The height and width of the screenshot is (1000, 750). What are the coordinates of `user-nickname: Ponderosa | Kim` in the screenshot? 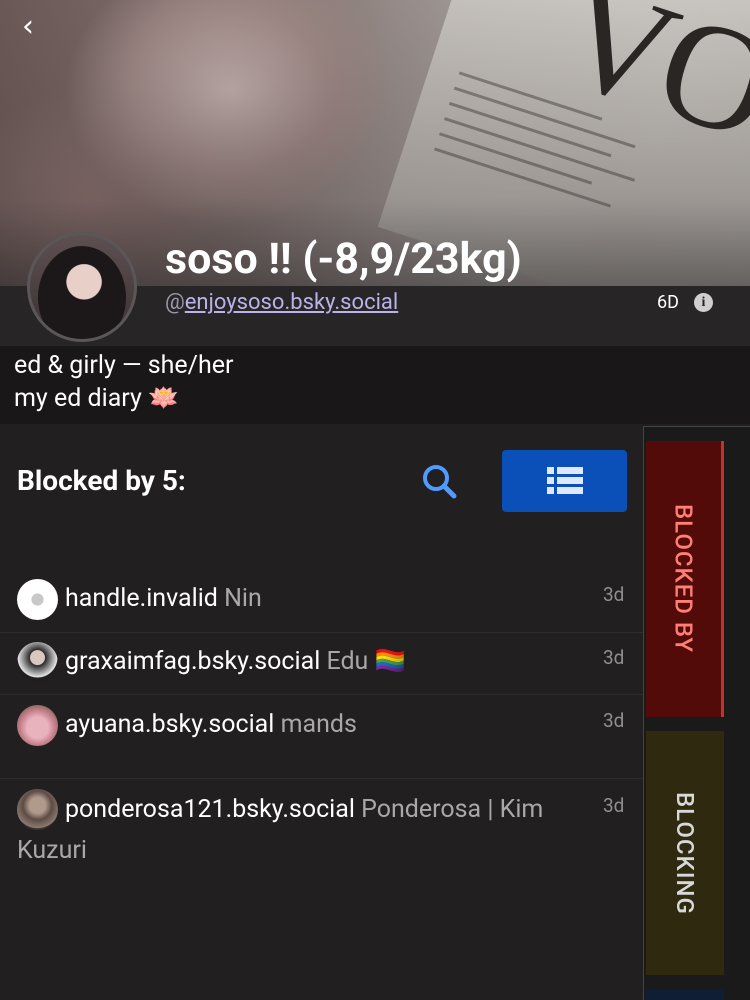 It's located at (452, 809).